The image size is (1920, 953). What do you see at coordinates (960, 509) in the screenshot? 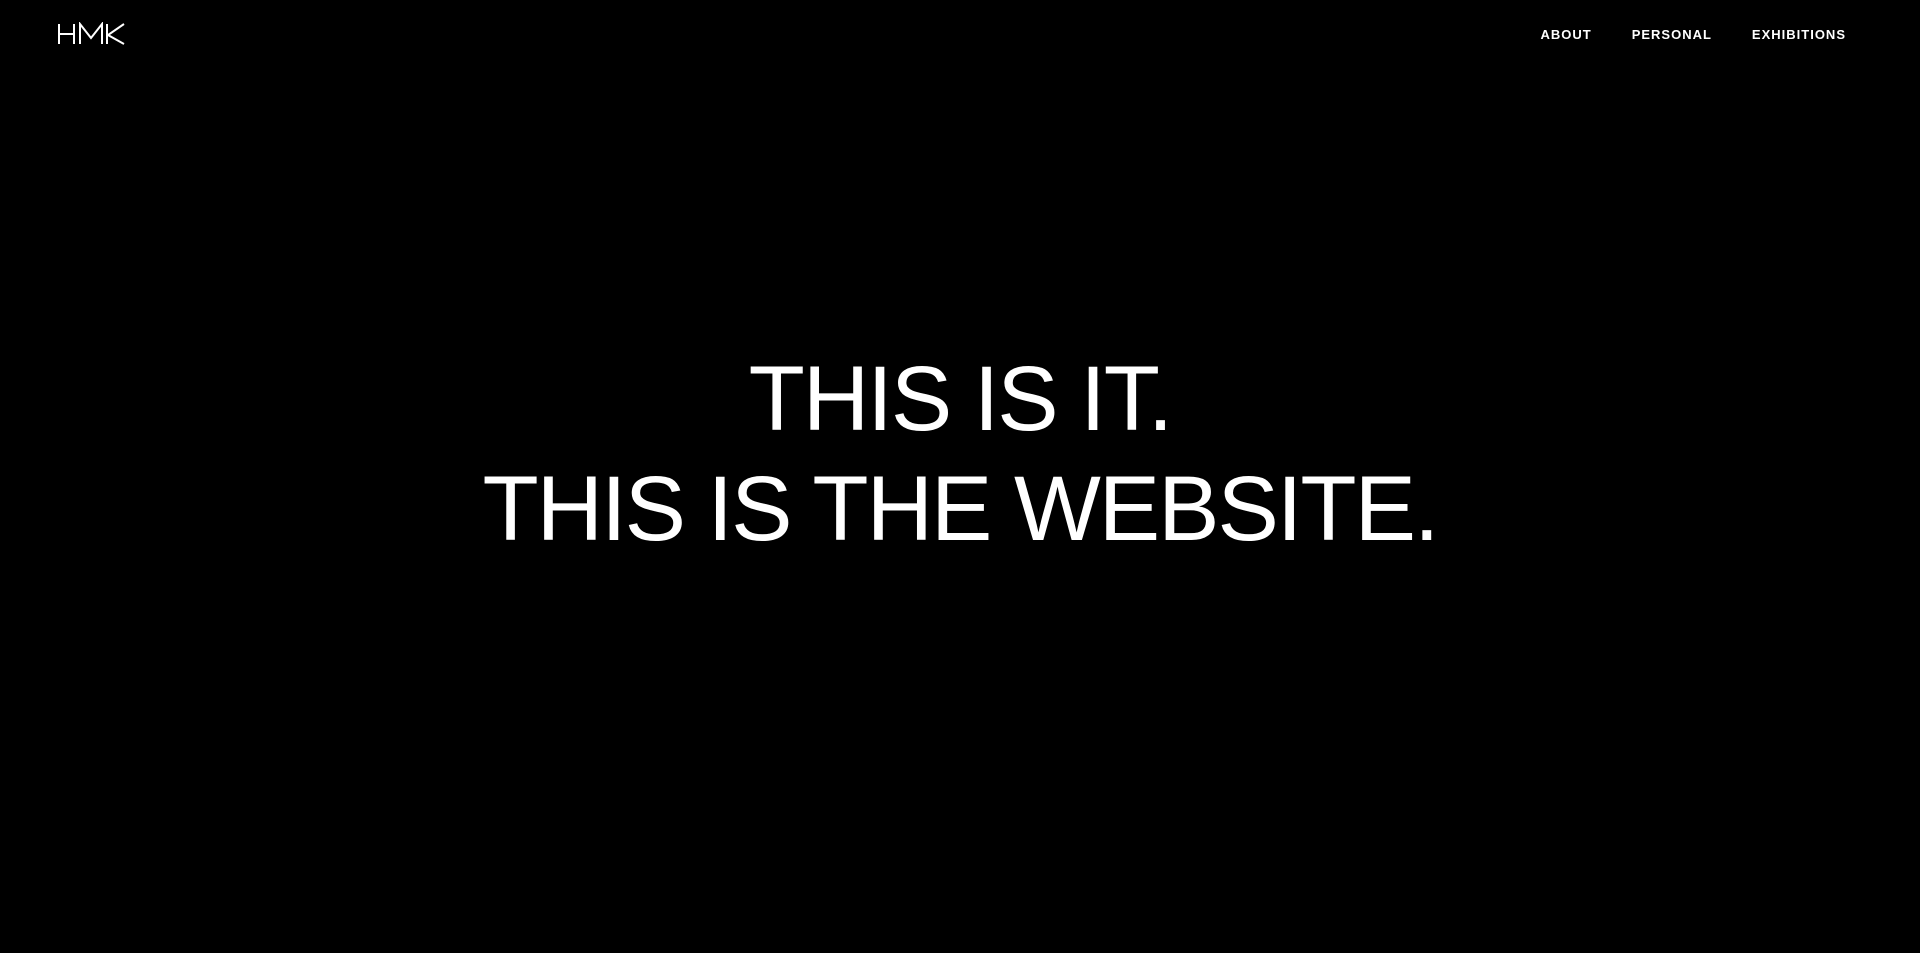
I see `hero-headline-line-2: THIS IS THE WEBSITE.` at bounding box center [960, 509].